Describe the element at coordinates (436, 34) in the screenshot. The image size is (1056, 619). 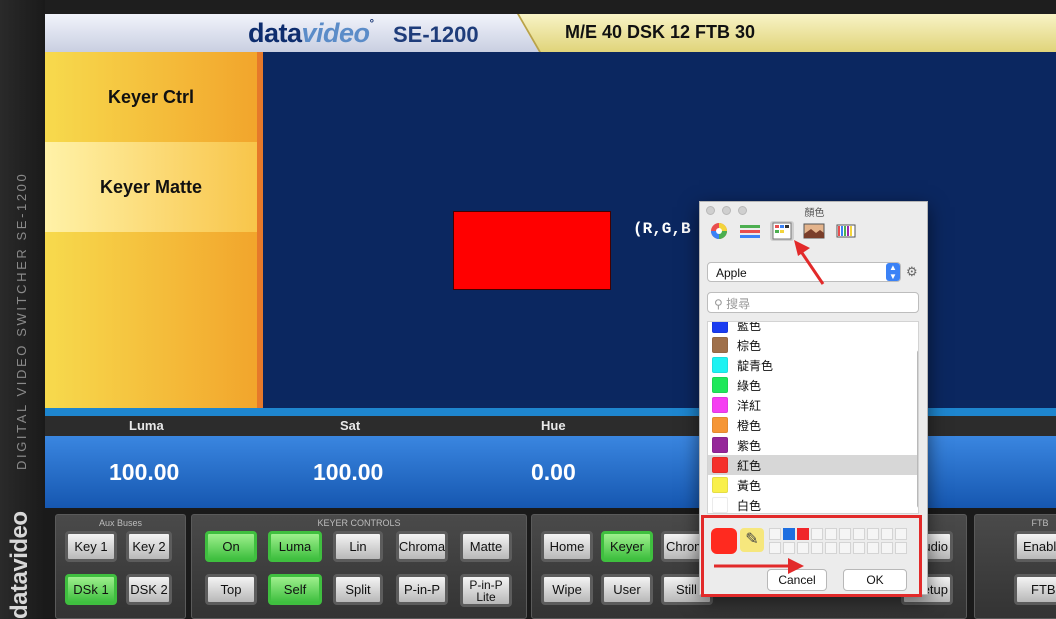
I see `model-name: SE-1200` at that location.